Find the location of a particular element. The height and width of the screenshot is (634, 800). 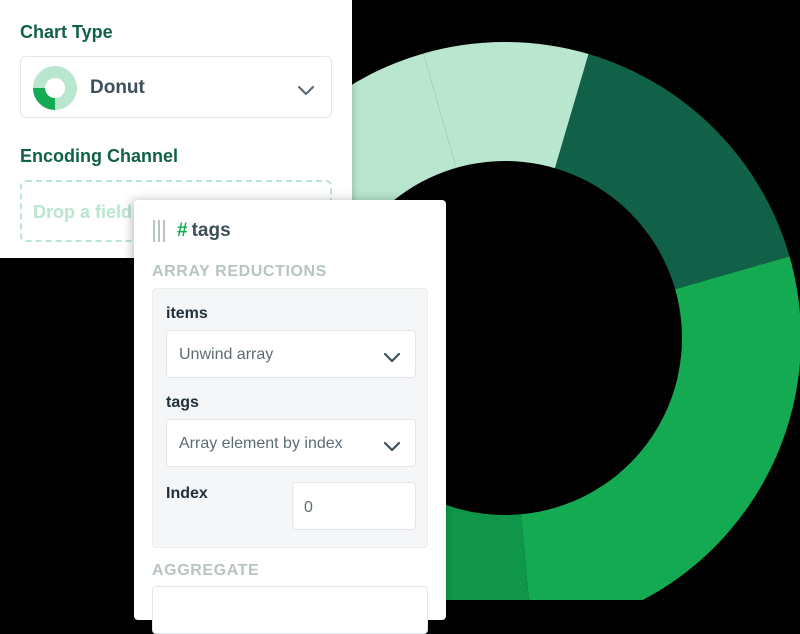

encoding-channel-title: Encoding Channel is located at coordinates (99, 156).